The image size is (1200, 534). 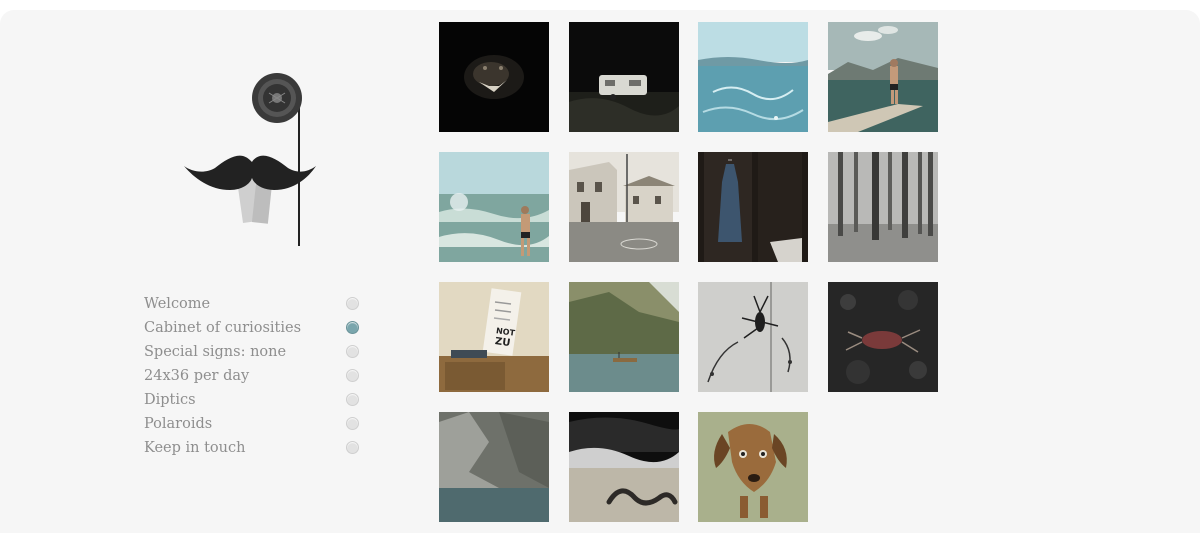 I want to click on octopus-tentacle-beach-photo, so click(x=624, y=467).